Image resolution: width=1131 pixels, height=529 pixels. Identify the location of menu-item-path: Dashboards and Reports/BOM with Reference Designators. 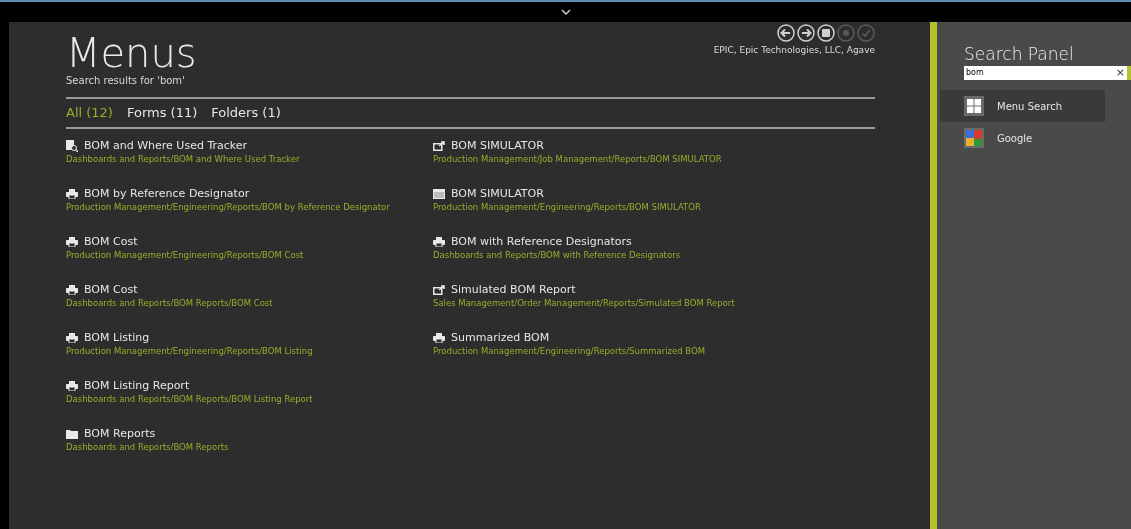
(557, 255).